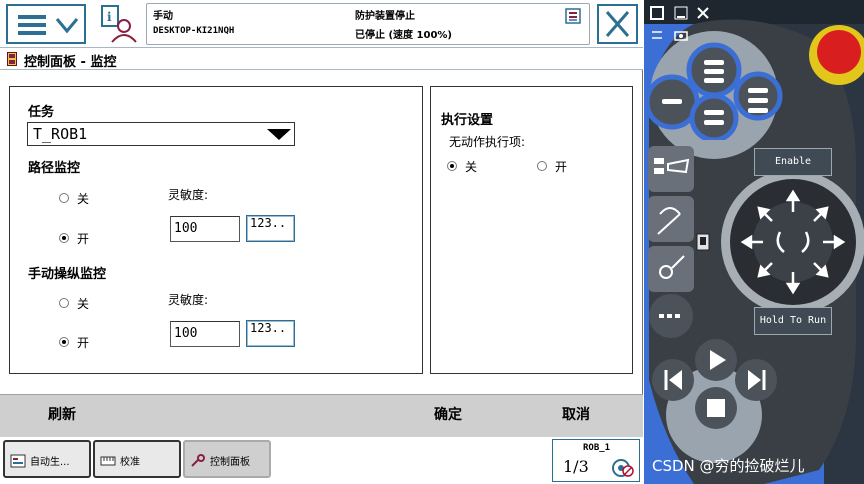 The image size is (864, 484). I want to click on dropdown-arrow-icon, so click(279, 134).